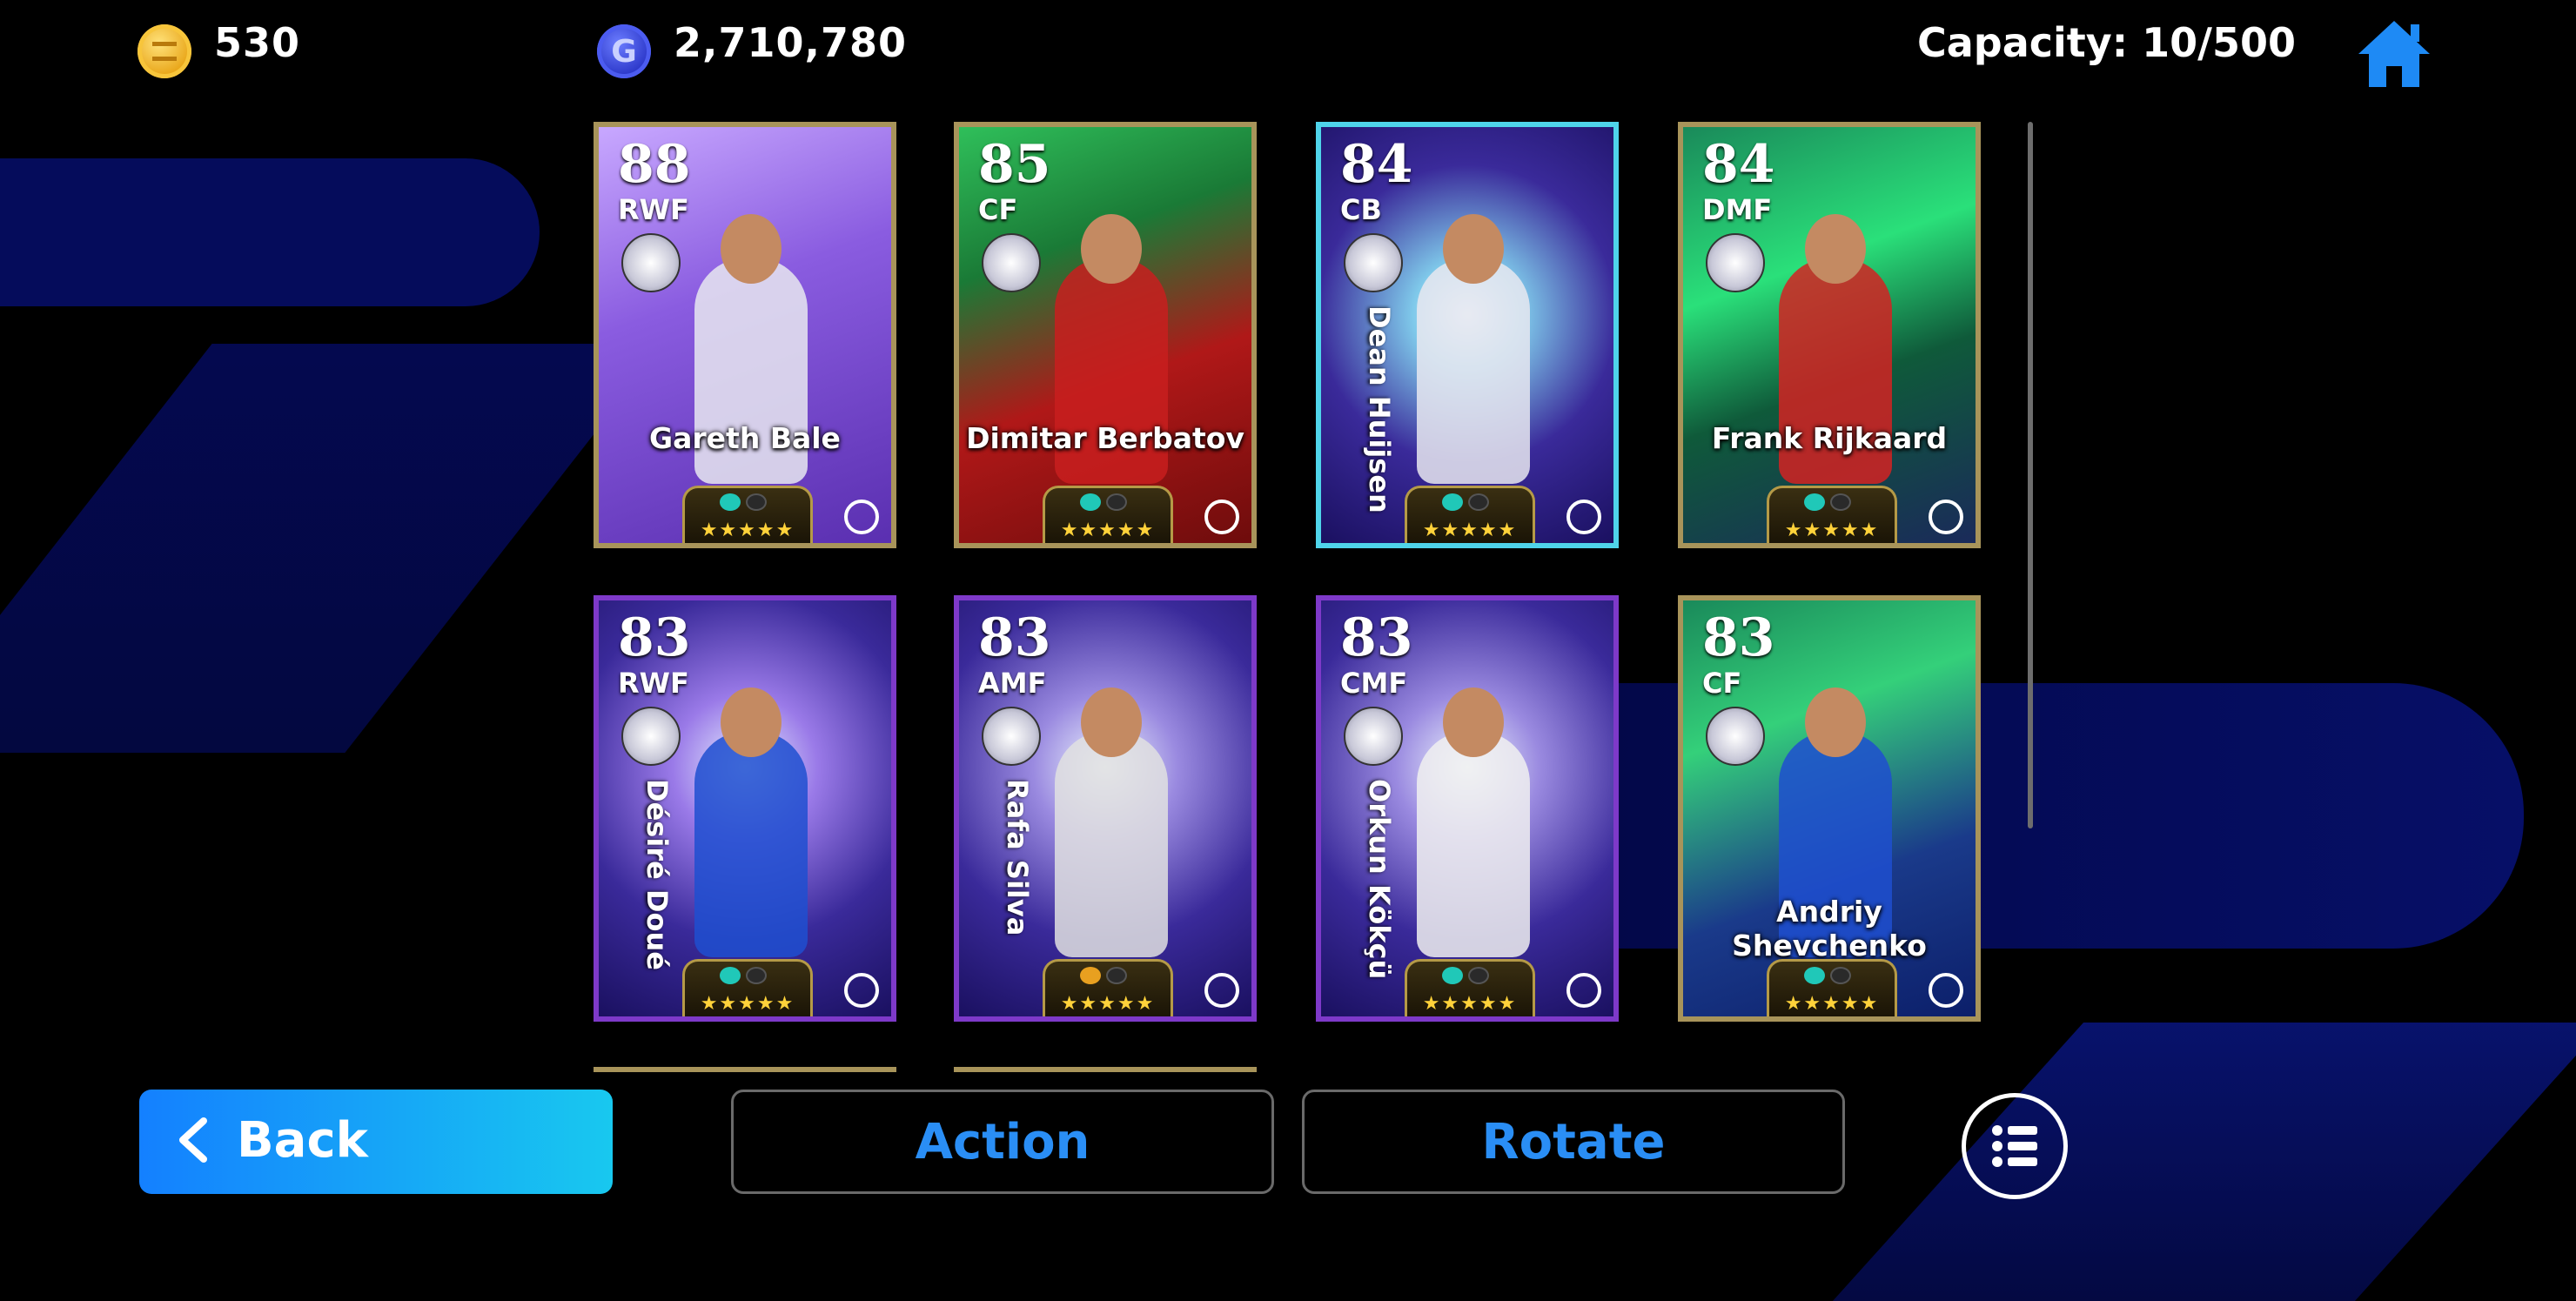 This screenshot has height=1301, width=2576. What do you see at coordinates (2394, 53) in the screenshot?
I see `home-icon` at bounding box center [2394, 53].